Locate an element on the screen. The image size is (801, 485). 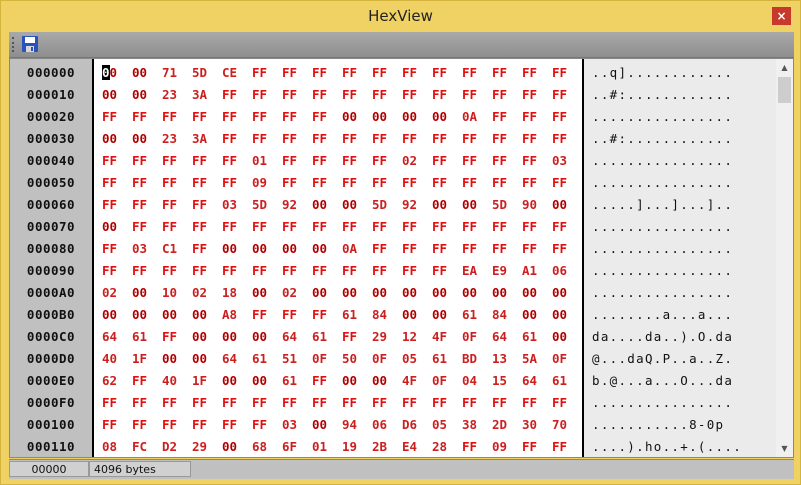
hex-byte: 19 is located at coordinates (354, 446).